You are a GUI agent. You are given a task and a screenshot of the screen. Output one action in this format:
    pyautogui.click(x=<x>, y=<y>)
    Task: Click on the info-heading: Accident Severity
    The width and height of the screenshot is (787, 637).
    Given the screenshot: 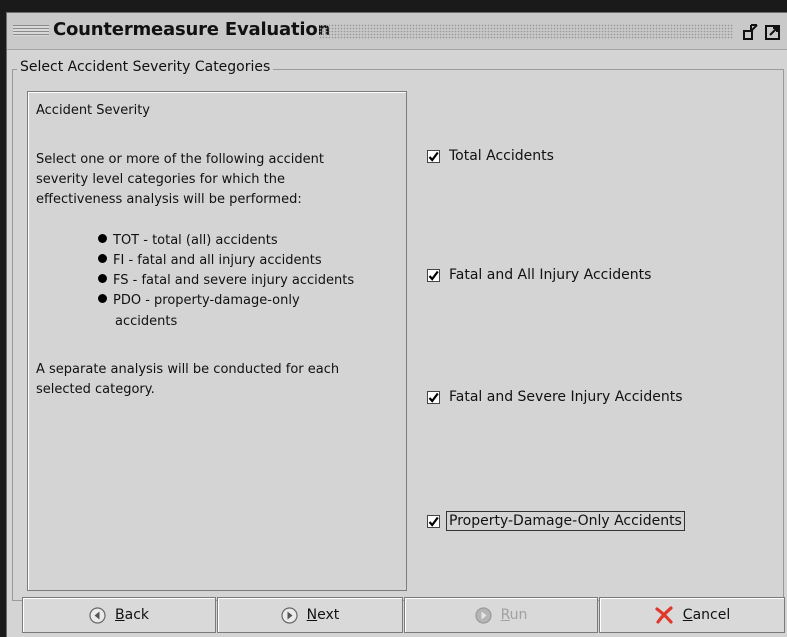 What is the action you would take?
    pyautogui.click(x=93, y=110)
    